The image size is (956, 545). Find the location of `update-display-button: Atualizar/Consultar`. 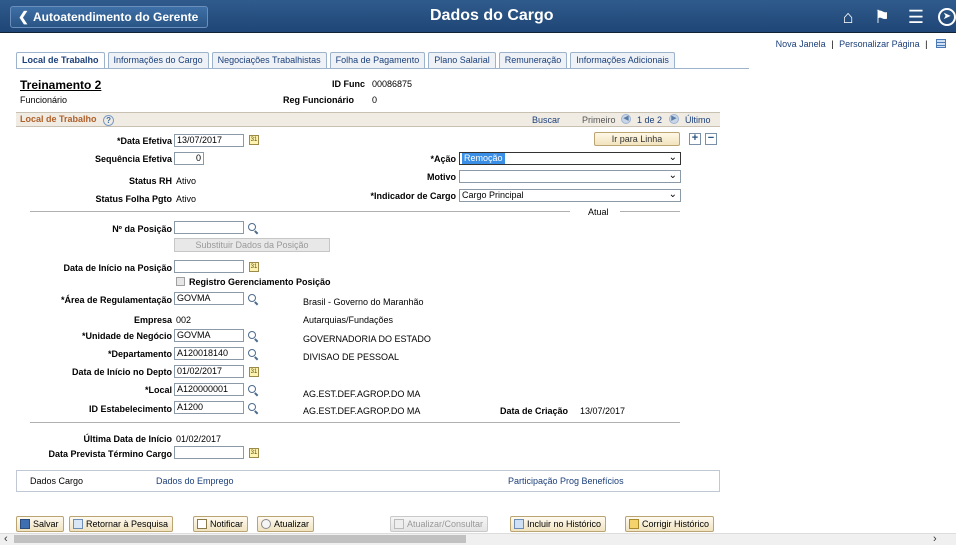

update-display-button: Atualizar/Consultar is located at coordinates (439, 524).